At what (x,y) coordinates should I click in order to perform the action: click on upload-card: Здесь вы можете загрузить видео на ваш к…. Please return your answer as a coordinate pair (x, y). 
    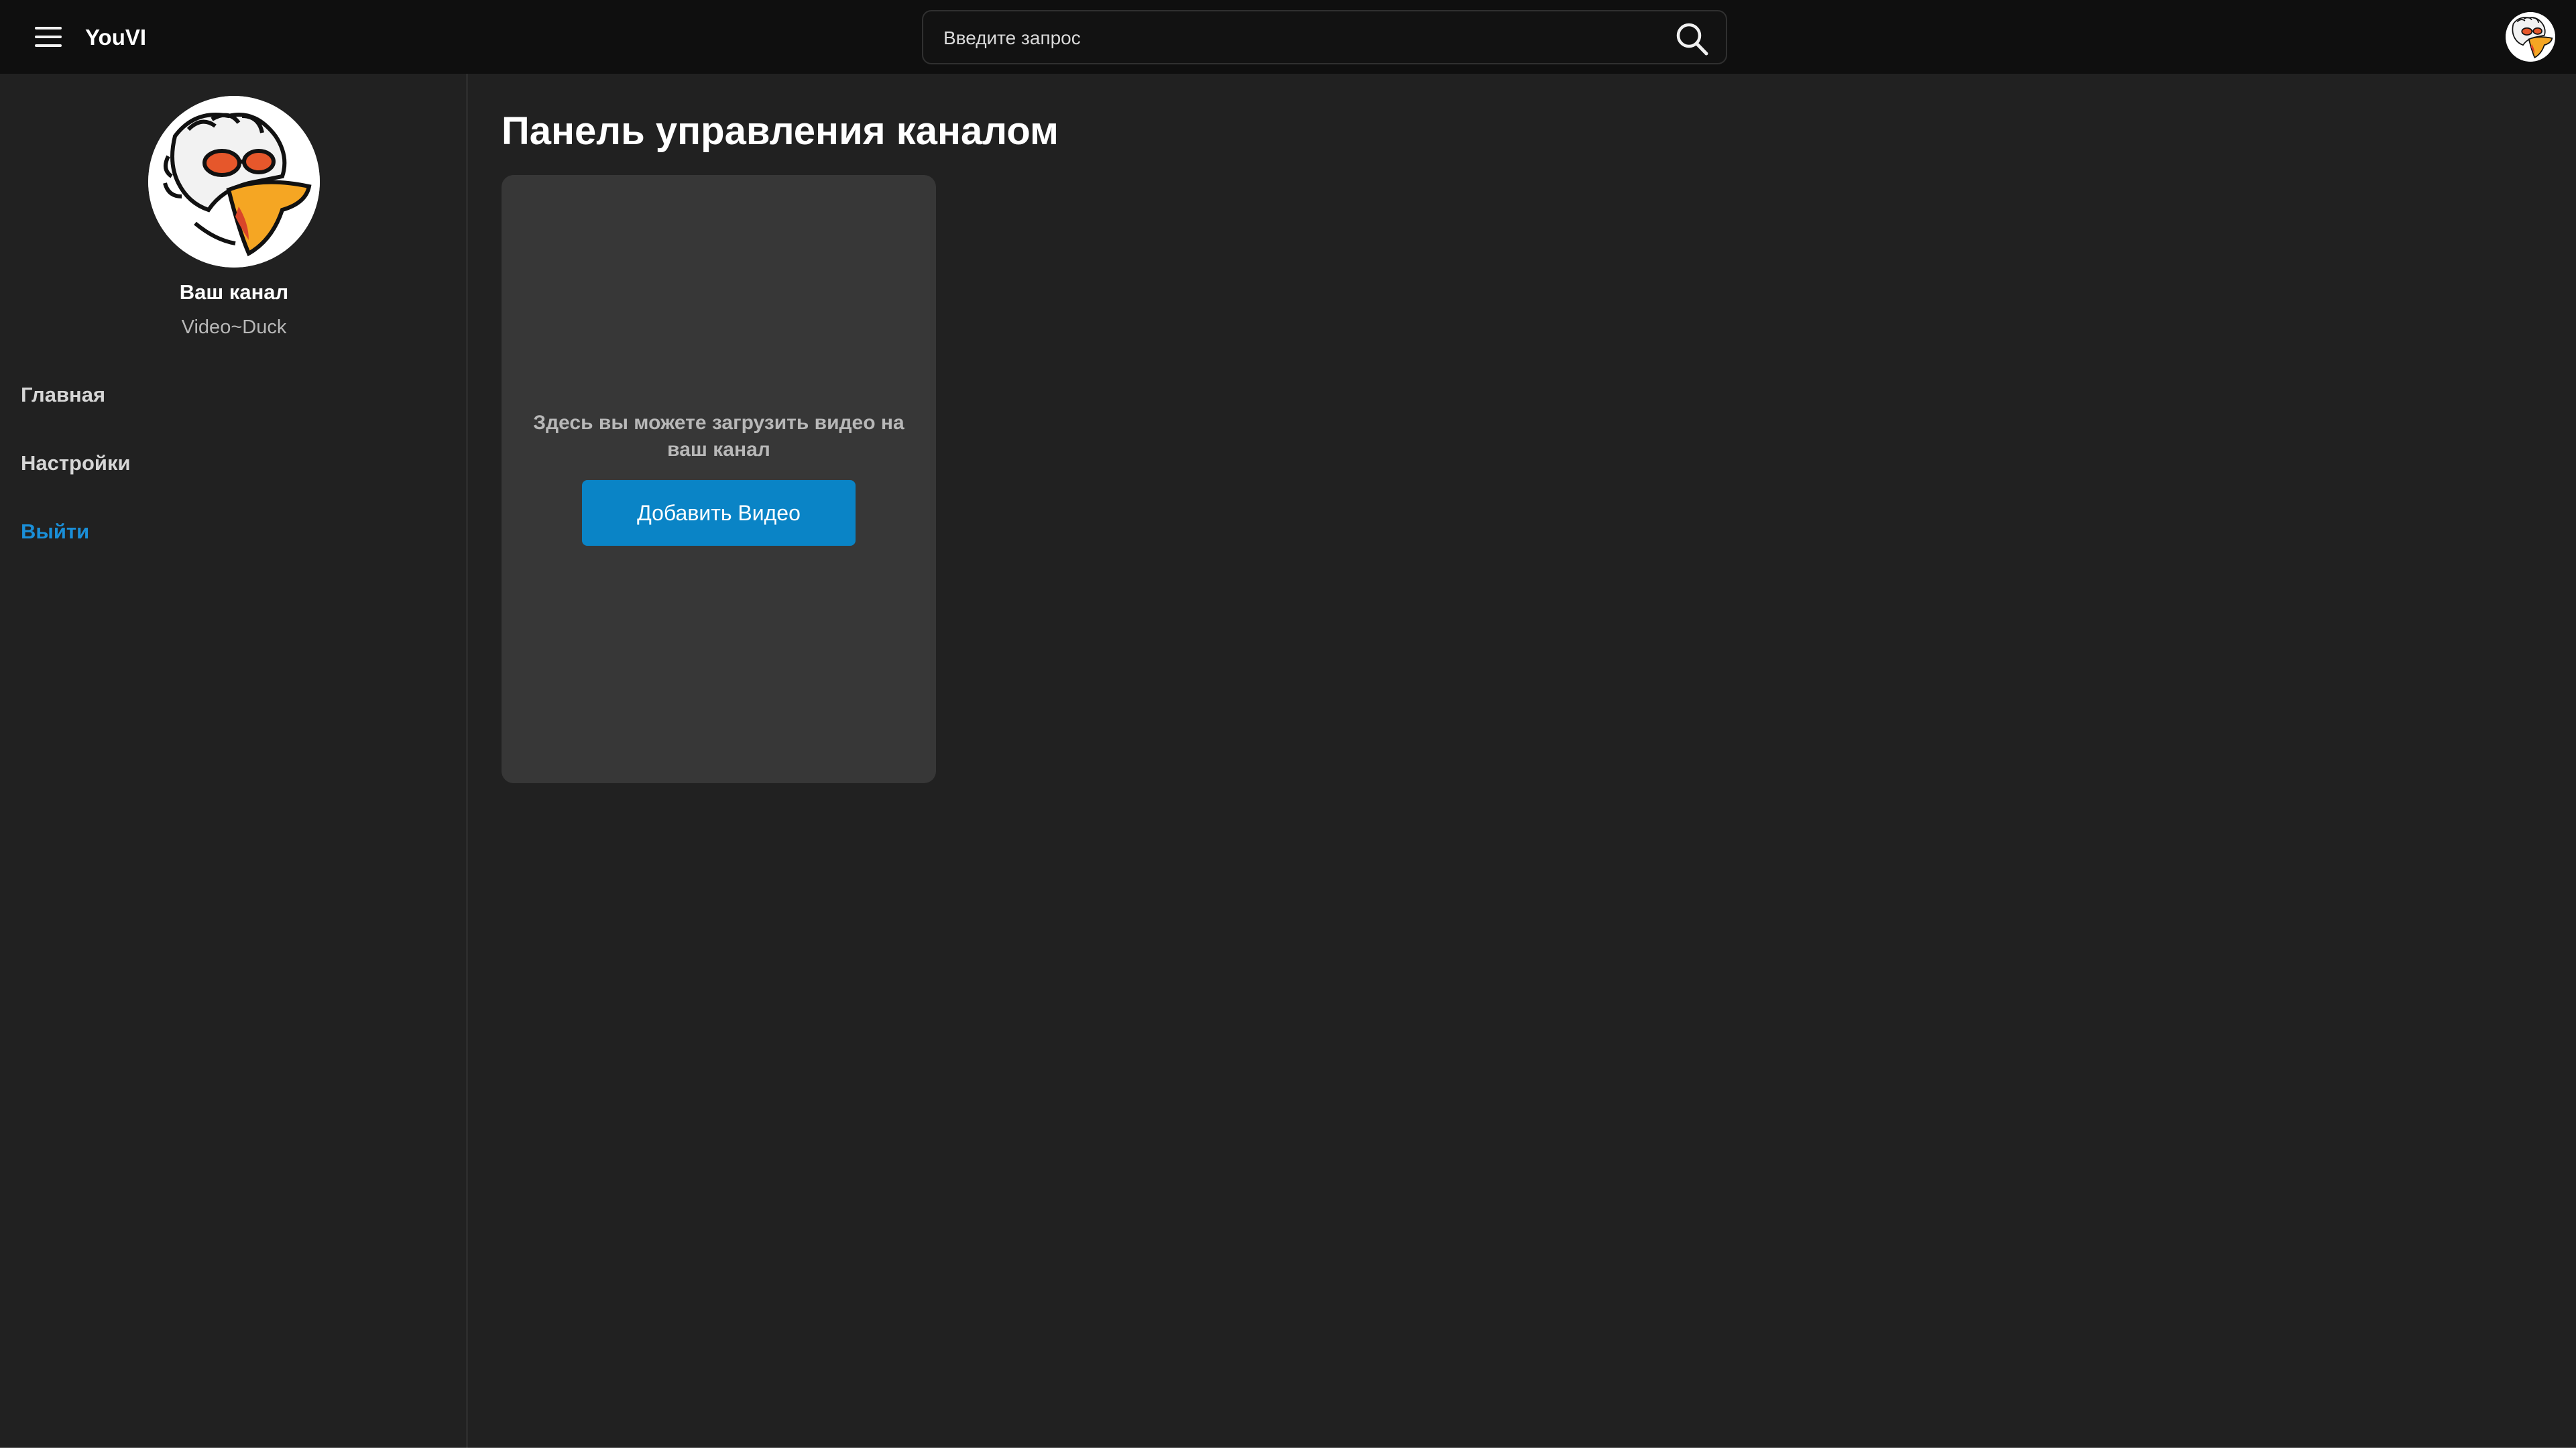
    Looking at the image, I should click on (719, 479).